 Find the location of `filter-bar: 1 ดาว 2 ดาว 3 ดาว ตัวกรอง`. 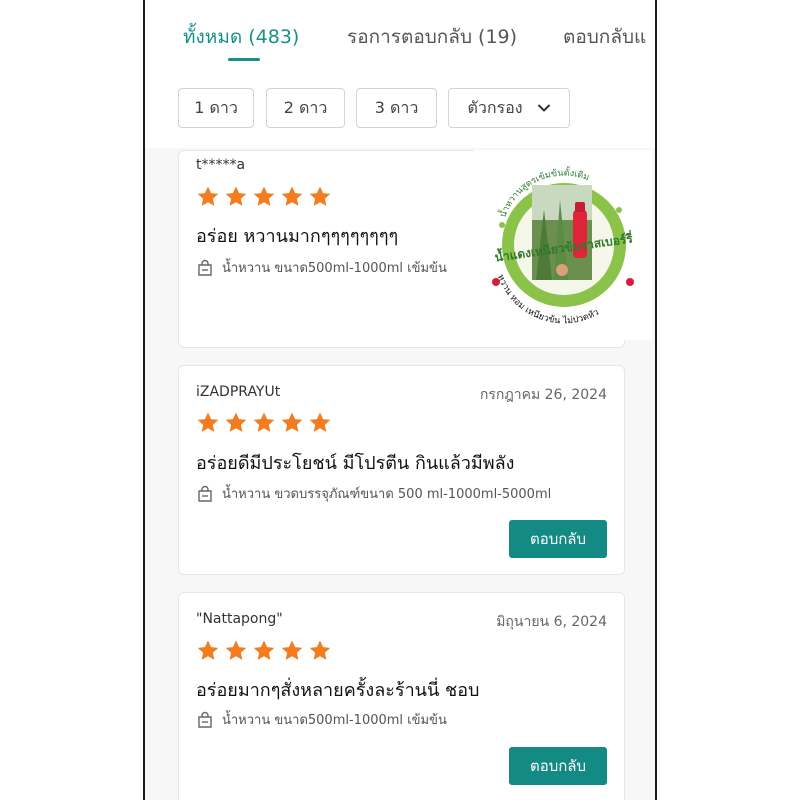

filter-bar: 1 ดาว 2 ดาว 3 ดาว ตัวกรอง is located at coordinates (400, 110).